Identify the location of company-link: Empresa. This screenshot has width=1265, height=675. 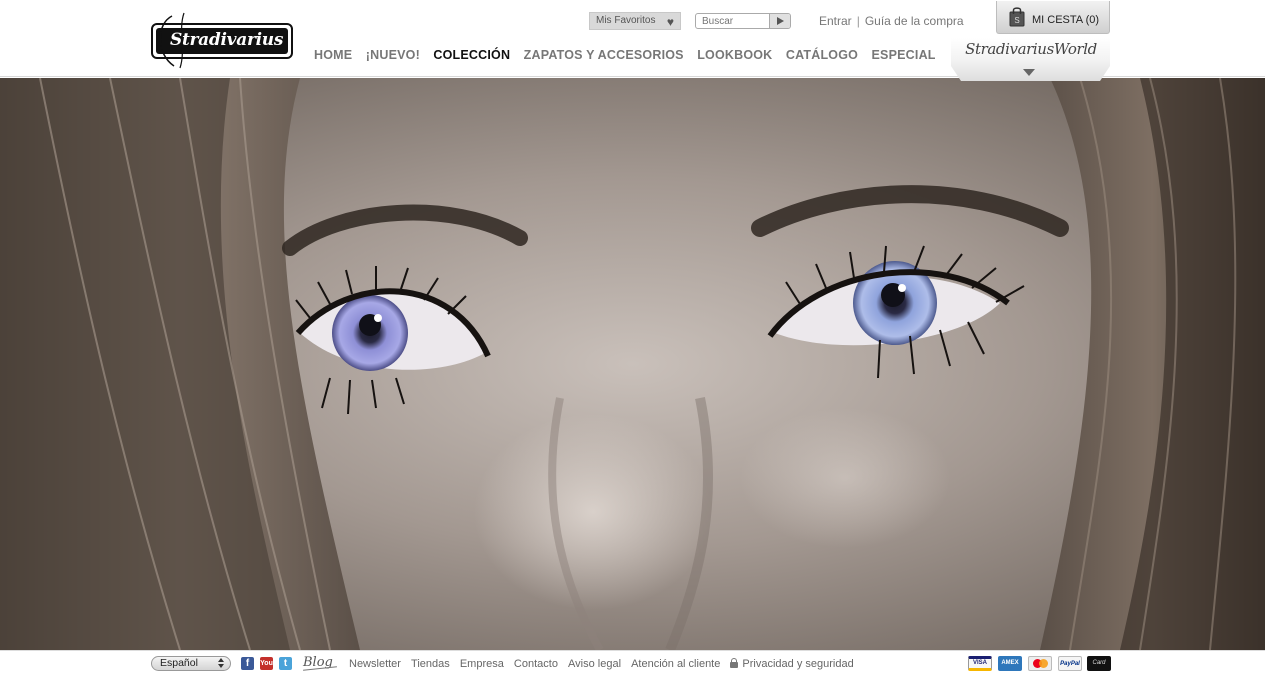
(482, 664).